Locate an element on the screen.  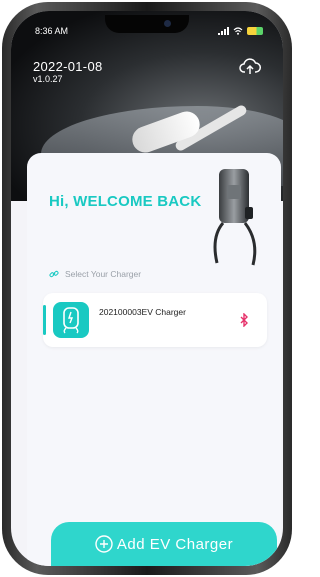
link-icon is located at coordinates (54, 274).